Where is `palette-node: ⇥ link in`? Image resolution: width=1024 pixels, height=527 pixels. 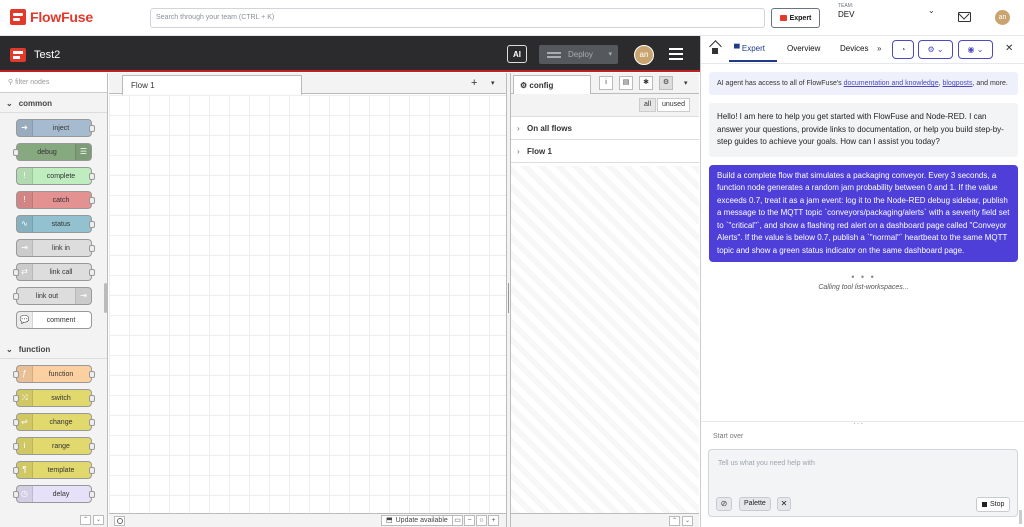
palette-node: ⇥ link in is located at coordinates (55, 248).